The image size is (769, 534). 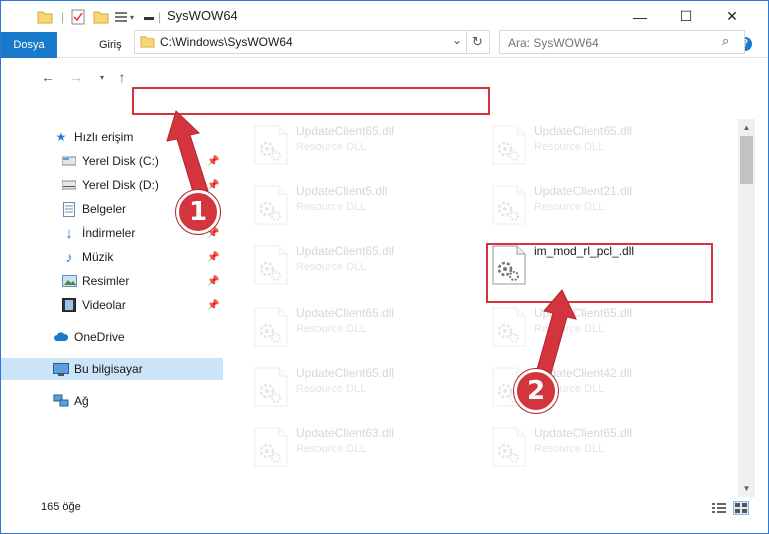 I want to click on forward-arrow-icon: →, so click(x=76, y=77).